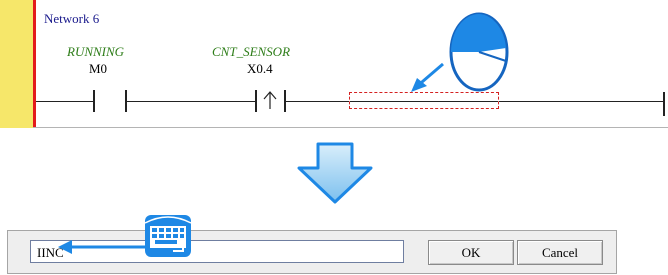 The height and width of the screenshot is (275, 668). What do you see at coordinates (471, 252) in the screenshot?
I see `ok-button: OK` at bounding box center [471, 252].